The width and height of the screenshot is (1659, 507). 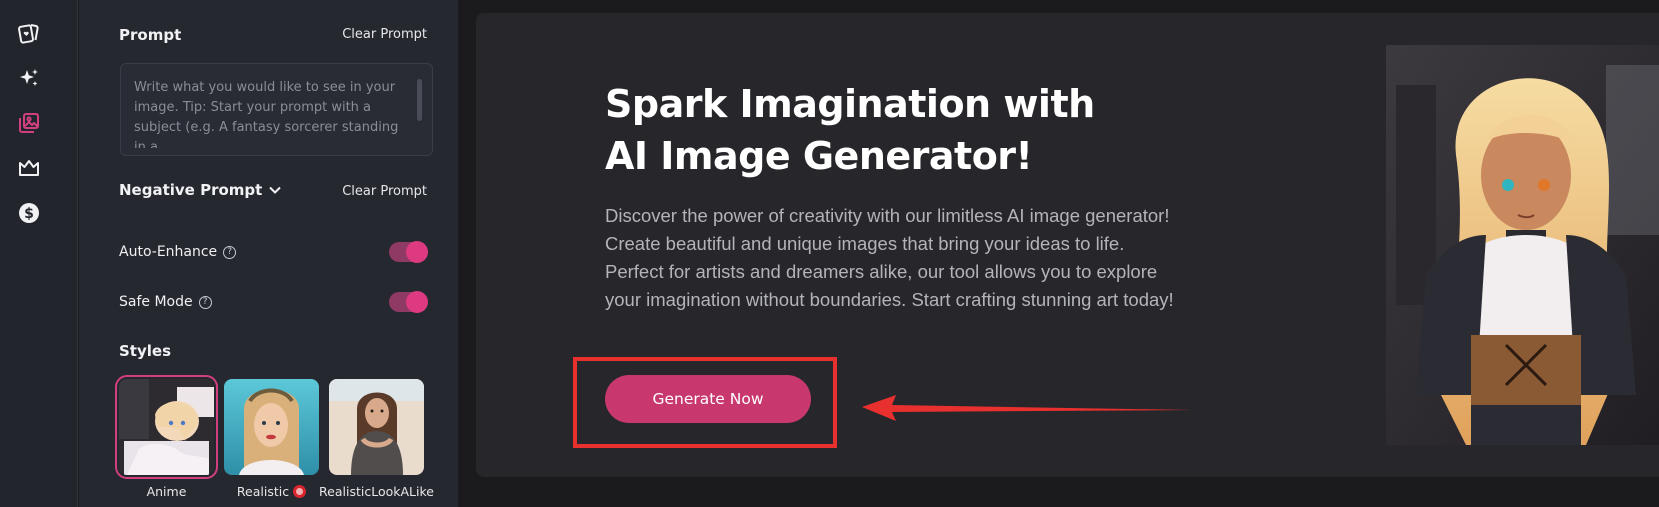 I want to click on auto-enhance-row: Auto-Enhance ?, so click(x=178, y=252).